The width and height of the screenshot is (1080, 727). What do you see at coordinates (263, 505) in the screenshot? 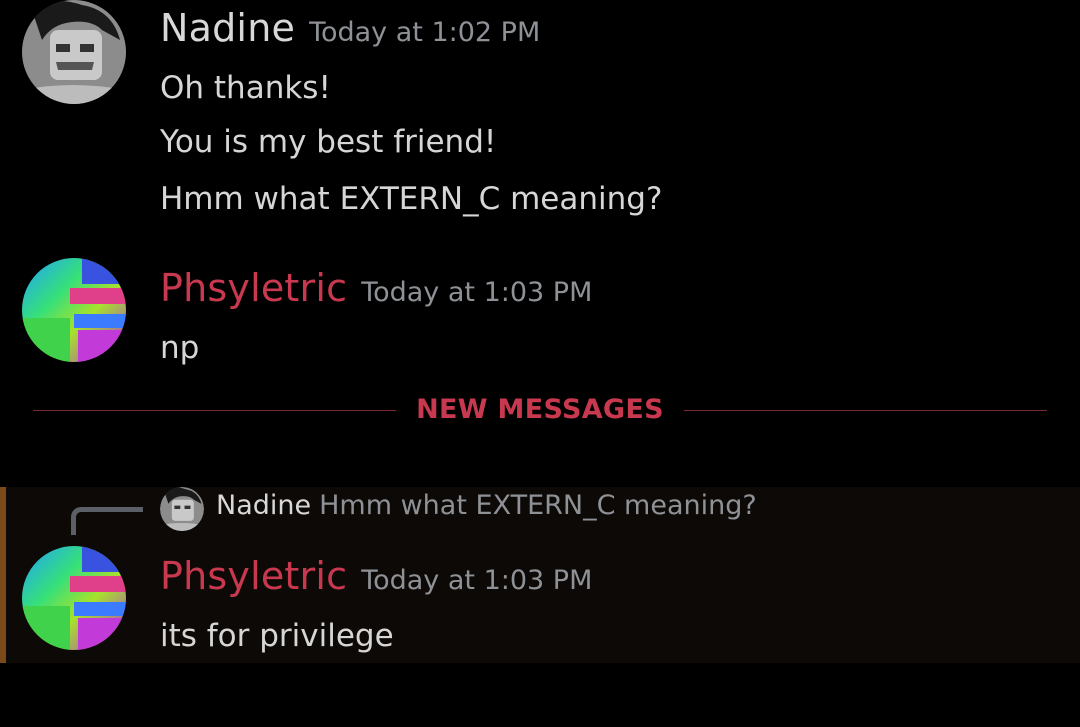
I see `reply-username: Nadine` at bounding box center [263, 505].